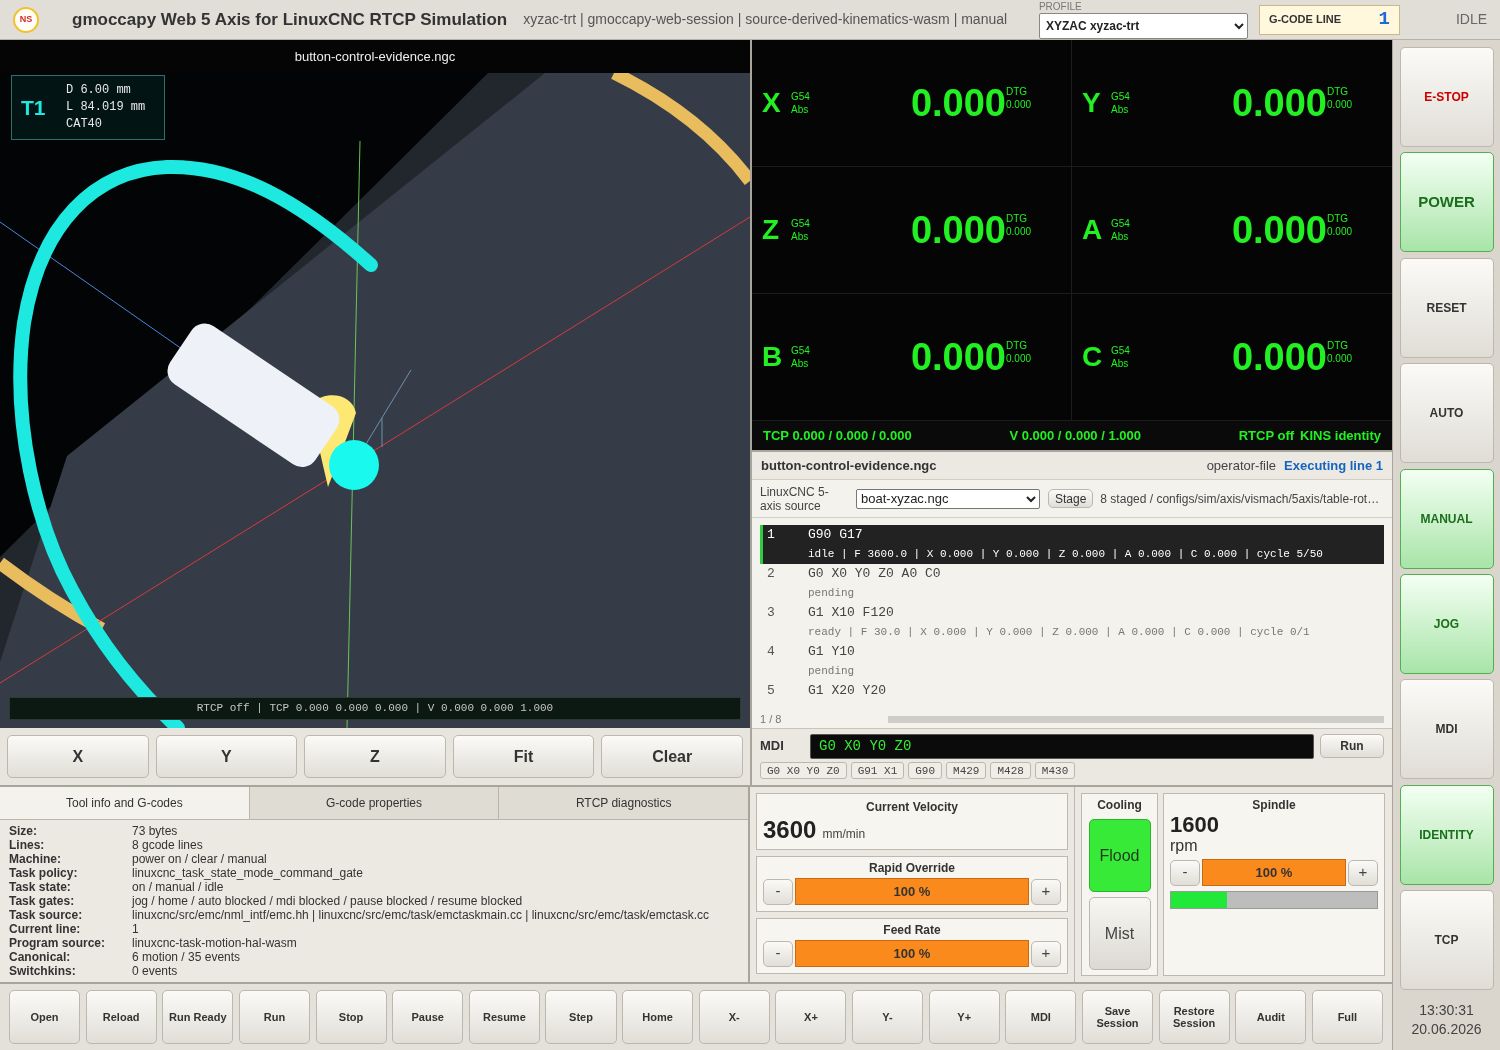 This screenshot has width=1500, height=1050. I want to click on info-value: linuxcnc_task_state_mode_command_gate, so click(248, 873).